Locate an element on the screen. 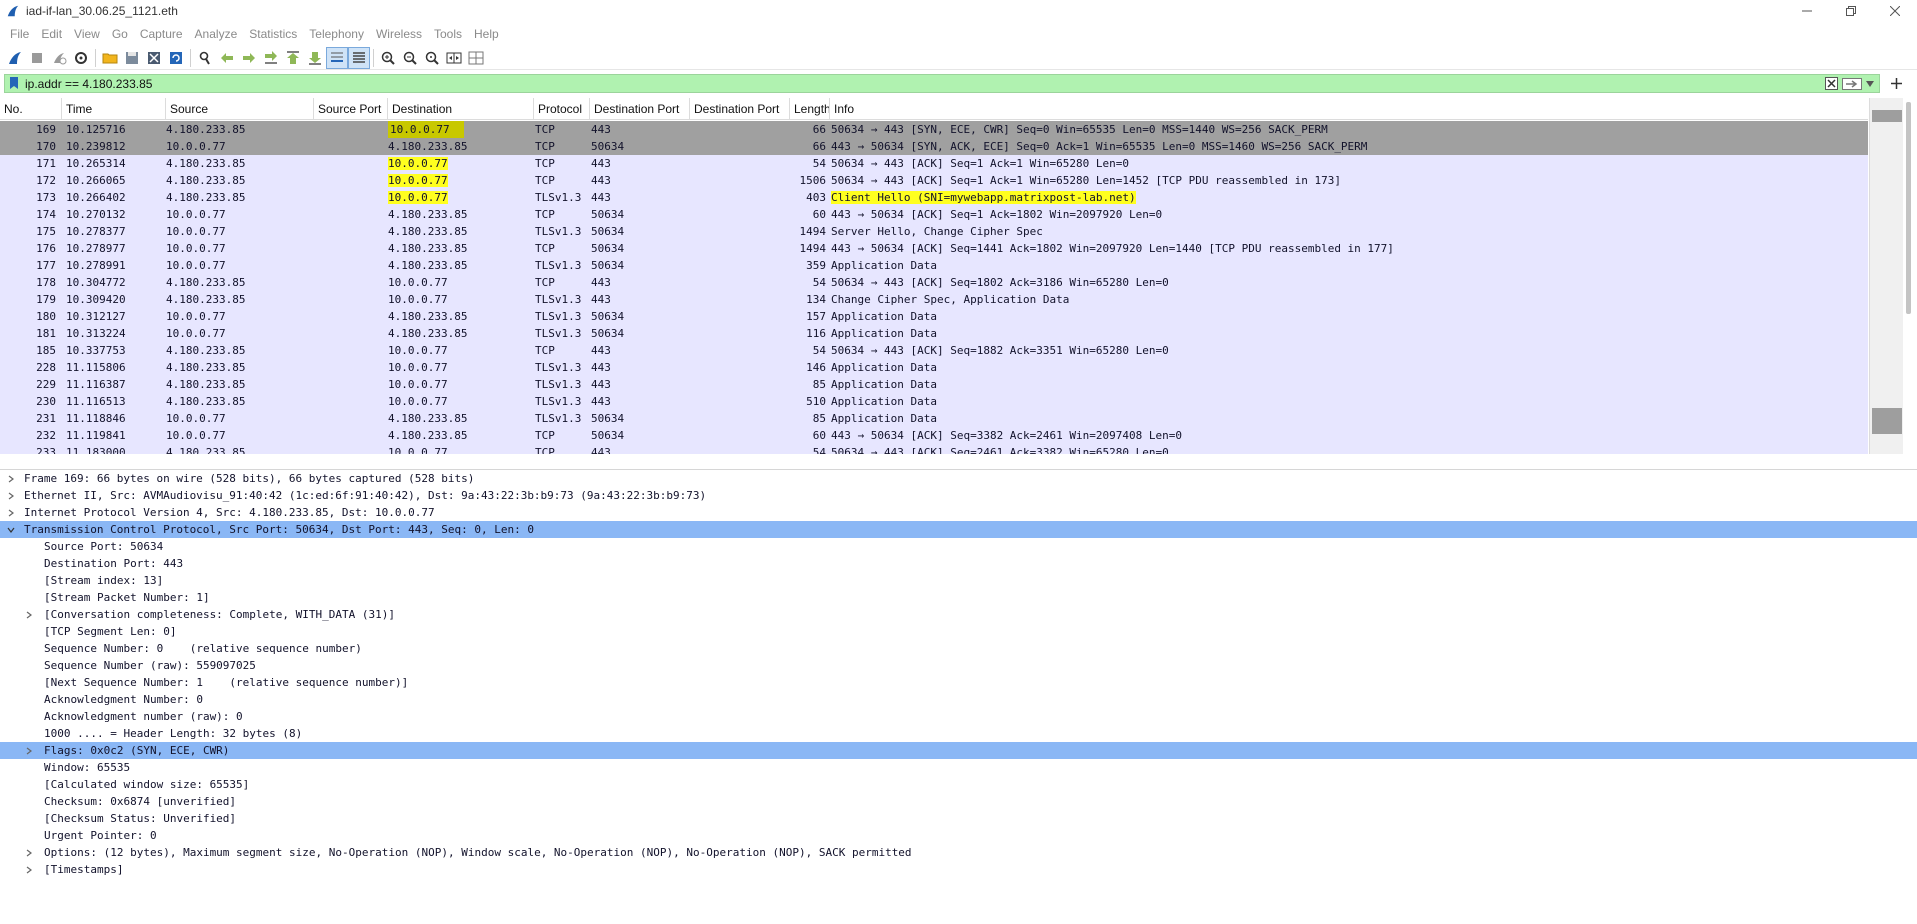  menu-capture: Capture is located at coordinates (161, 34).